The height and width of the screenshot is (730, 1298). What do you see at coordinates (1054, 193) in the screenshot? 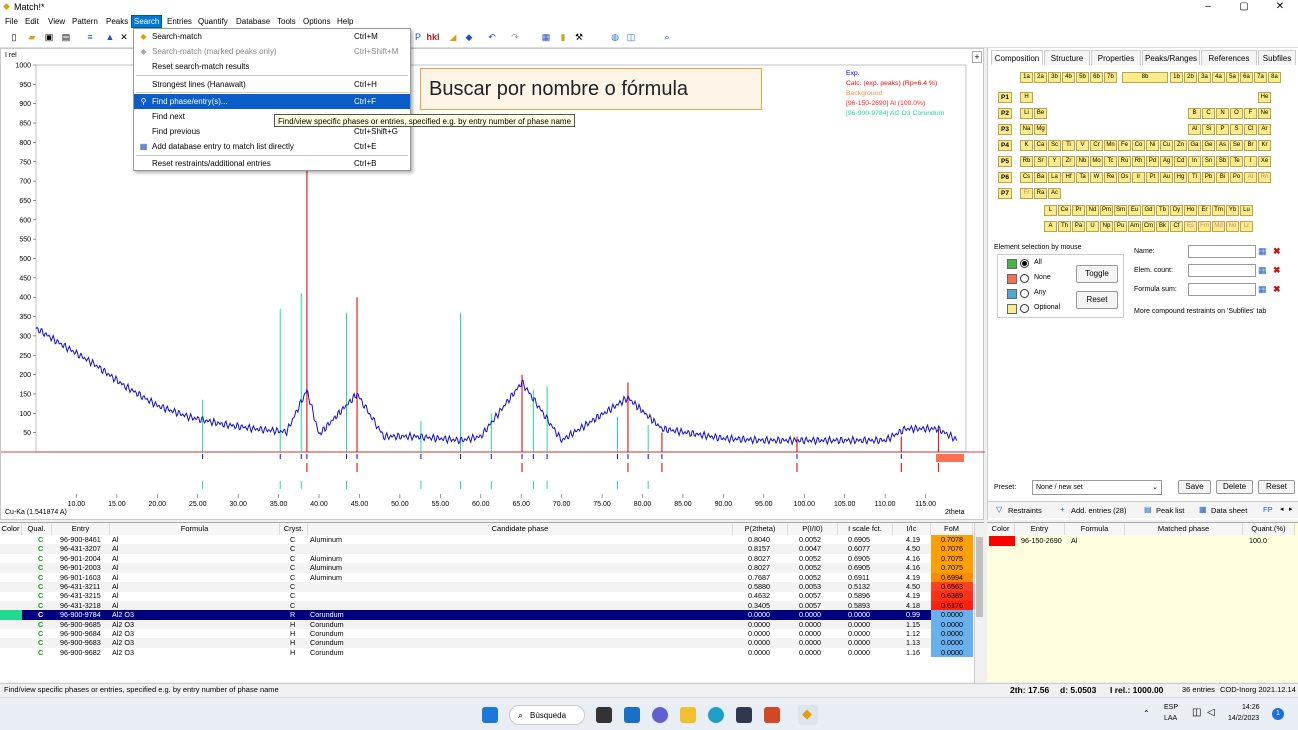
I see `element-ac: Ac` at bounding box center [1054, 193].